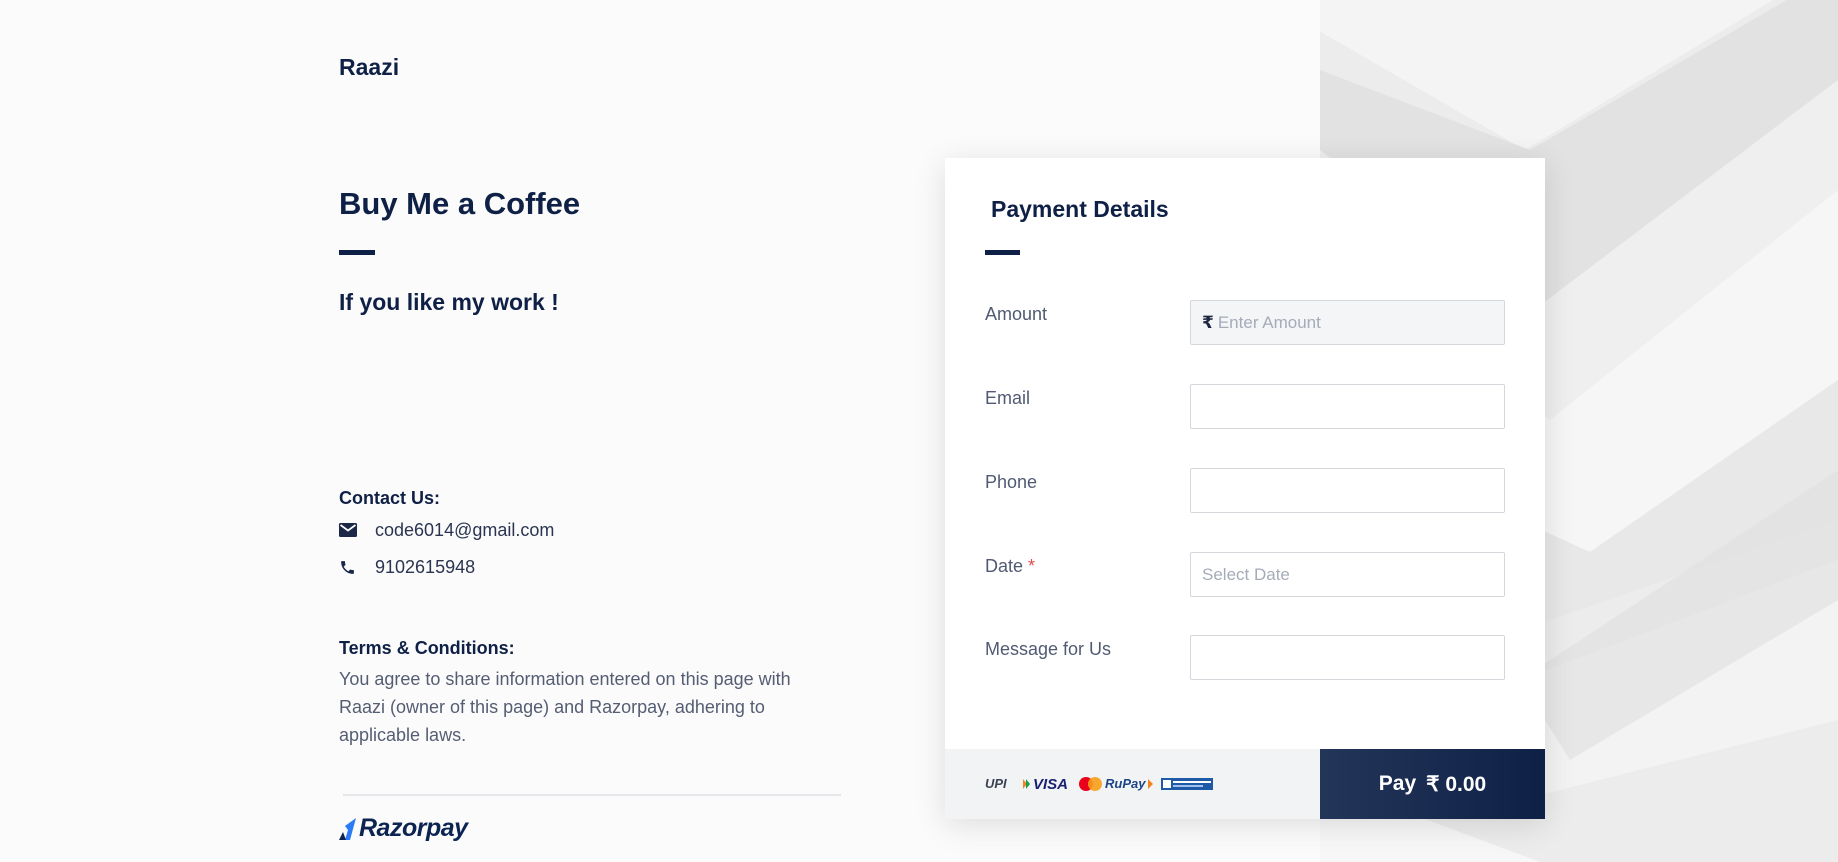 This screenshot has width=1838, height=862. I want to click on mastercard-icon, so click(1090, 784).